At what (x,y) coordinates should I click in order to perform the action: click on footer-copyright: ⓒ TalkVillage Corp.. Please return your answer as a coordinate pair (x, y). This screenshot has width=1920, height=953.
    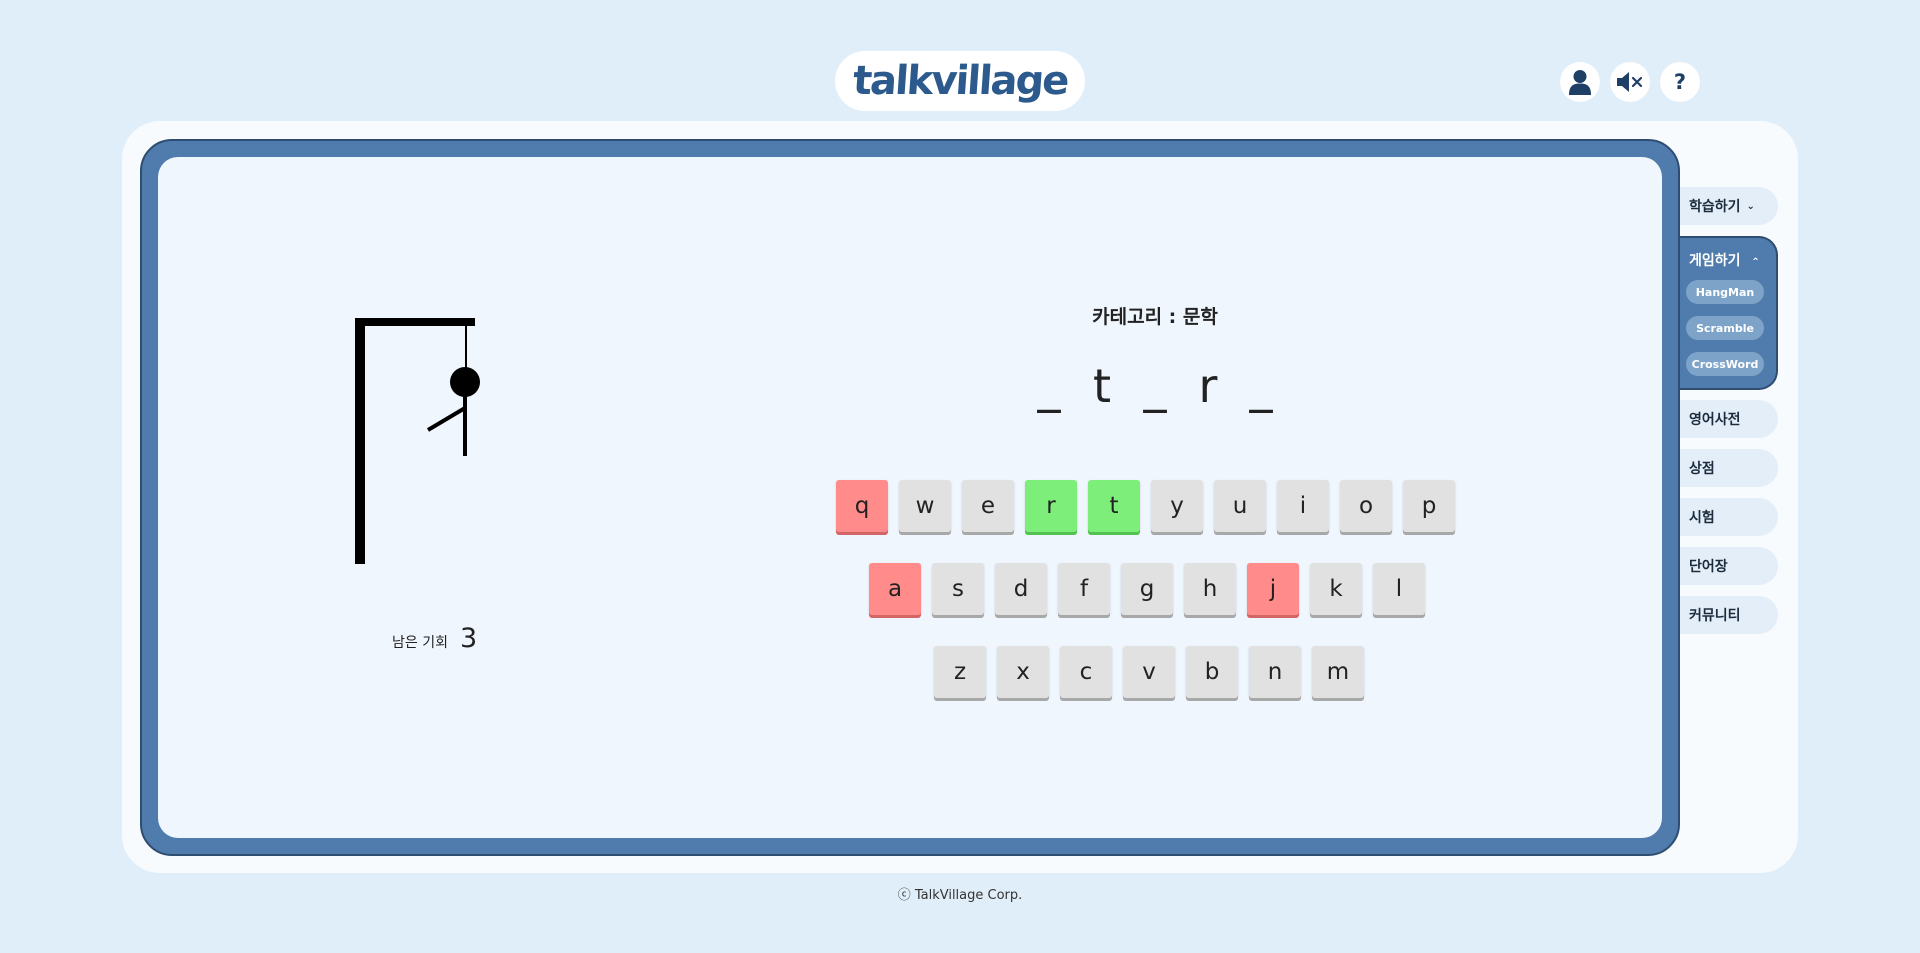
    Looking at the image, I should click on (960, 895).